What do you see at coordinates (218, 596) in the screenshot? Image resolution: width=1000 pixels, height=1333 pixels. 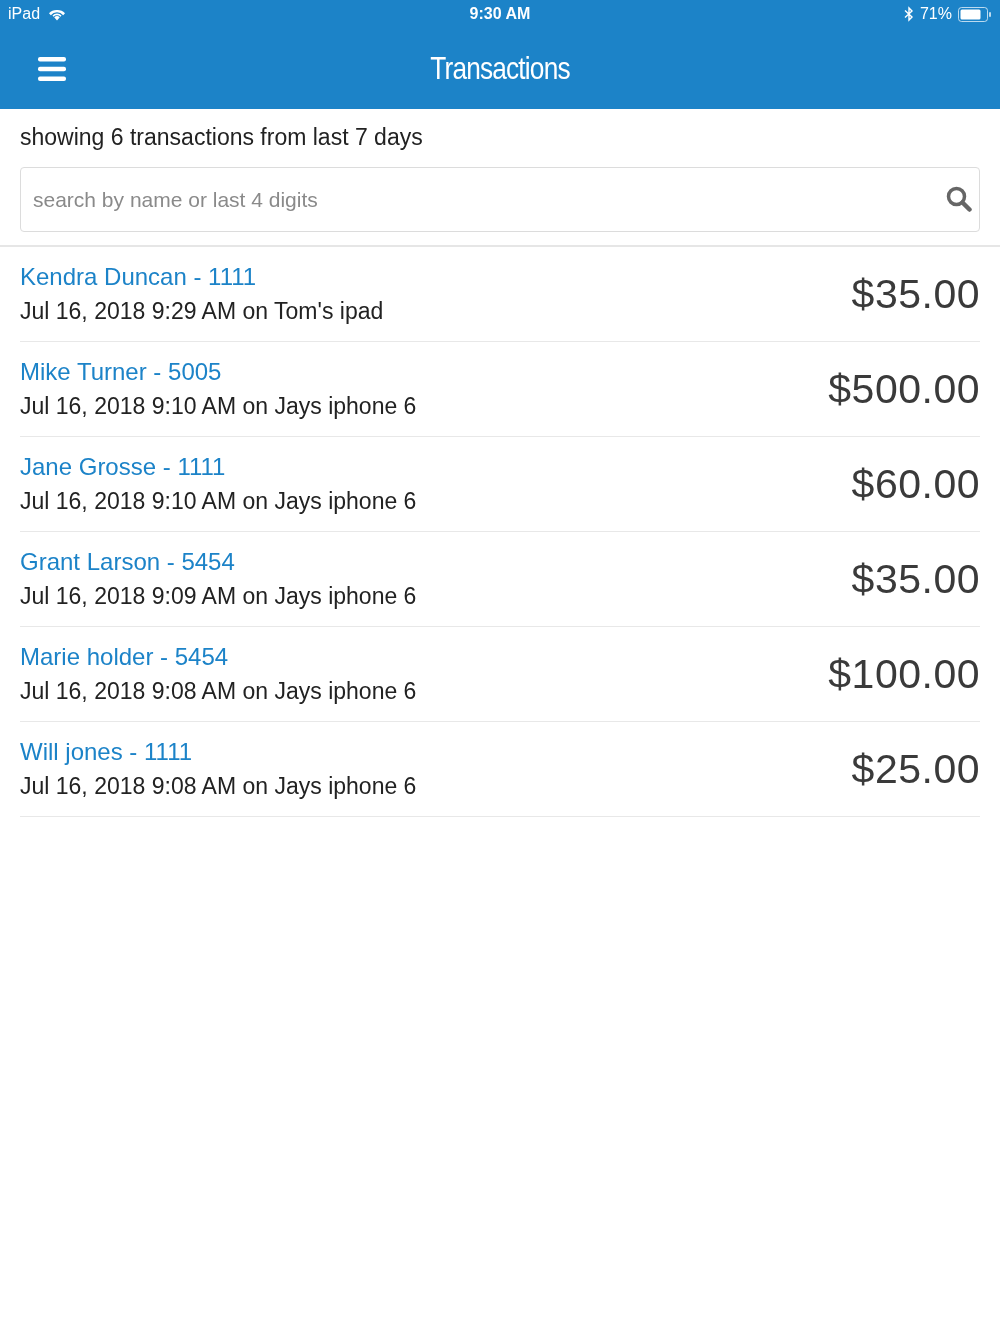 I see `transaction-detail: Jul 16, 2018 9:09 AM on Jays iphone 6` at bounding box center [218, 596].